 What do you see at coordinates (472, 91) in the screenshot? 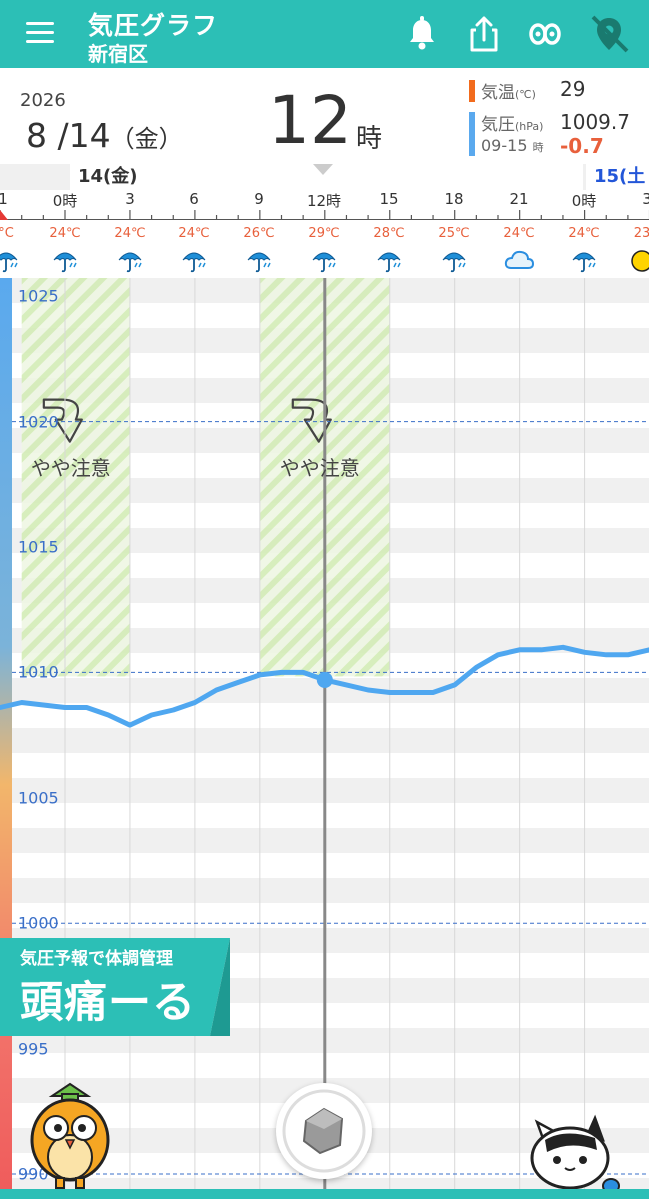
I see `temp-color-bar` at bounding box center [472, 91].